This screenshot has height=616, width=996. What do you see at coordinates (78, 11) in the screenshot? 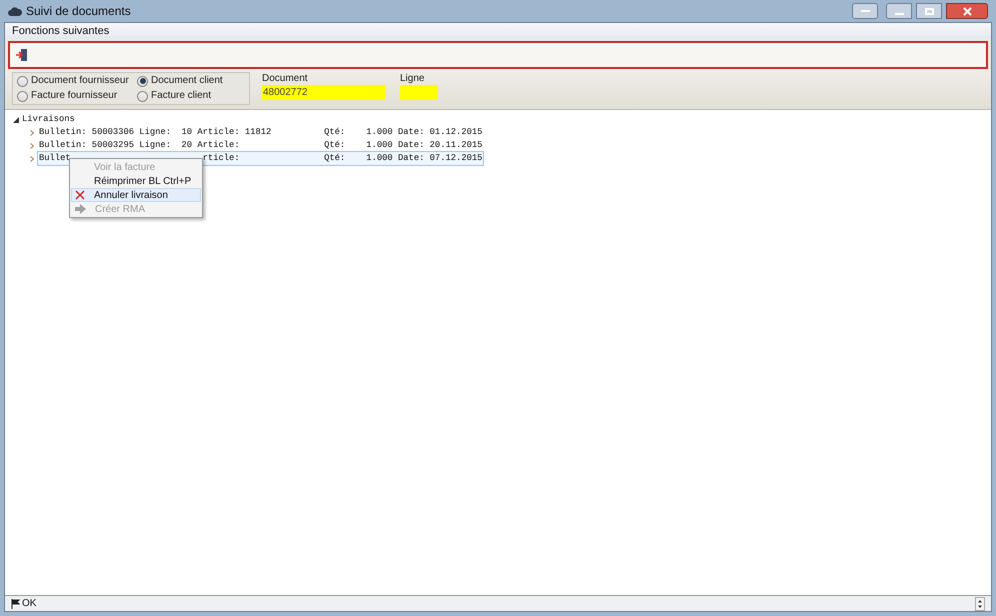
I see `window-title: Suivi de documents` at bounding box center [78, 11].